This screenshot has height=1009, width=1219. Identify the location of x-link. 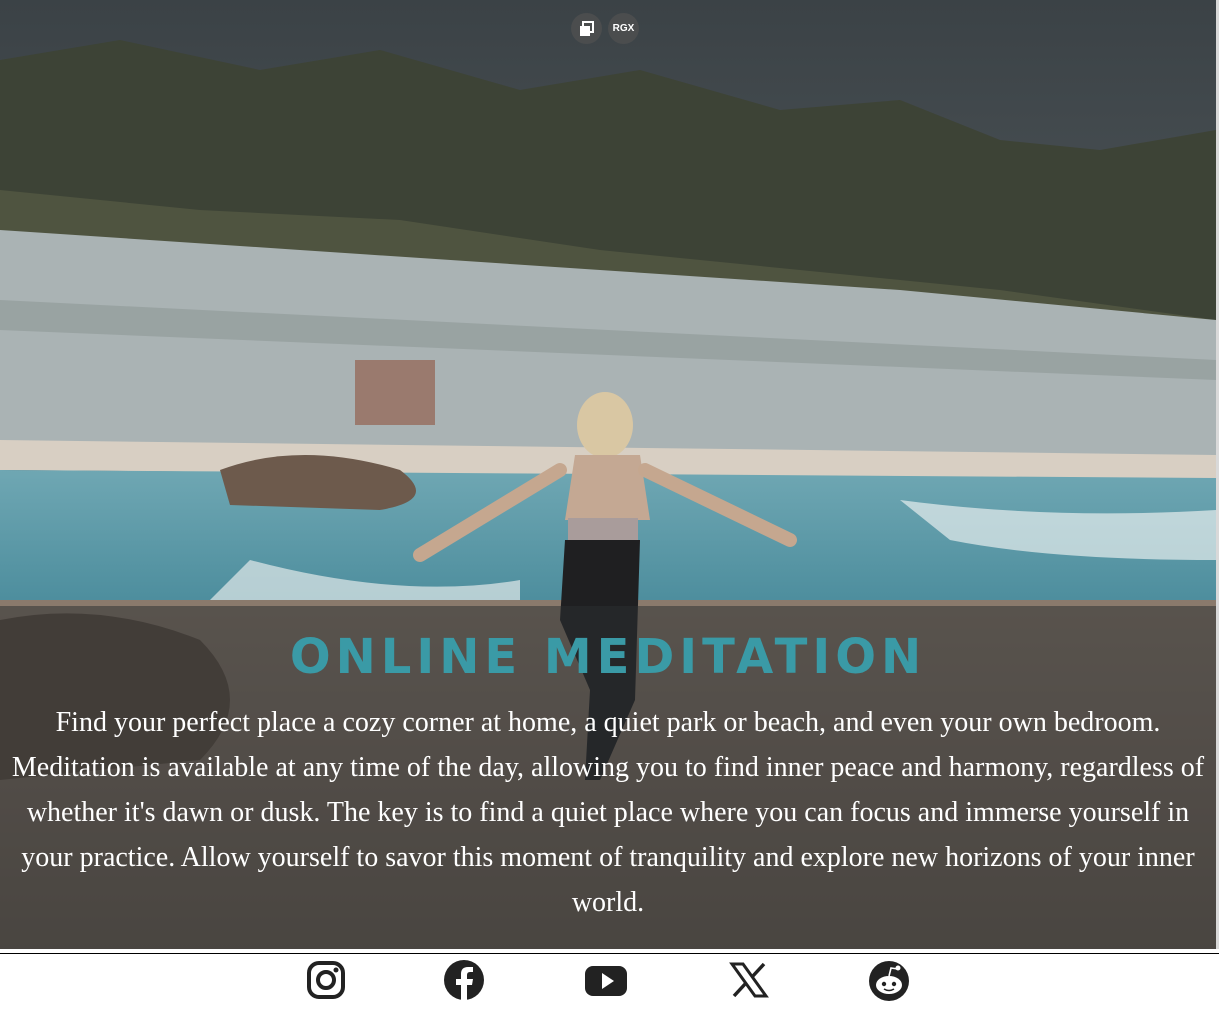
(749, 981).